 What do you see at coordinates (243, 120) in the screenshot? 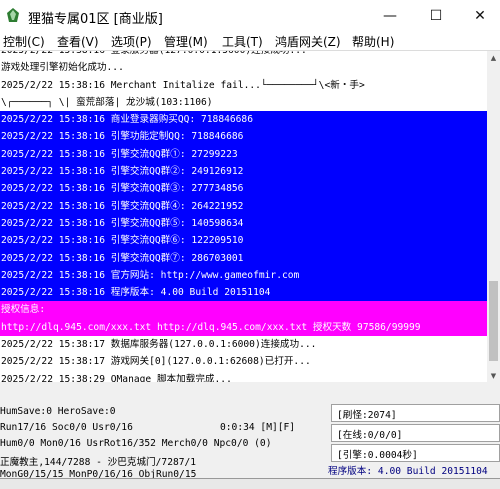
I see `log-line: 2025/2/22 15:38:16 商业登录器购买QQ: 718846686` at bounding box center [243, 120].